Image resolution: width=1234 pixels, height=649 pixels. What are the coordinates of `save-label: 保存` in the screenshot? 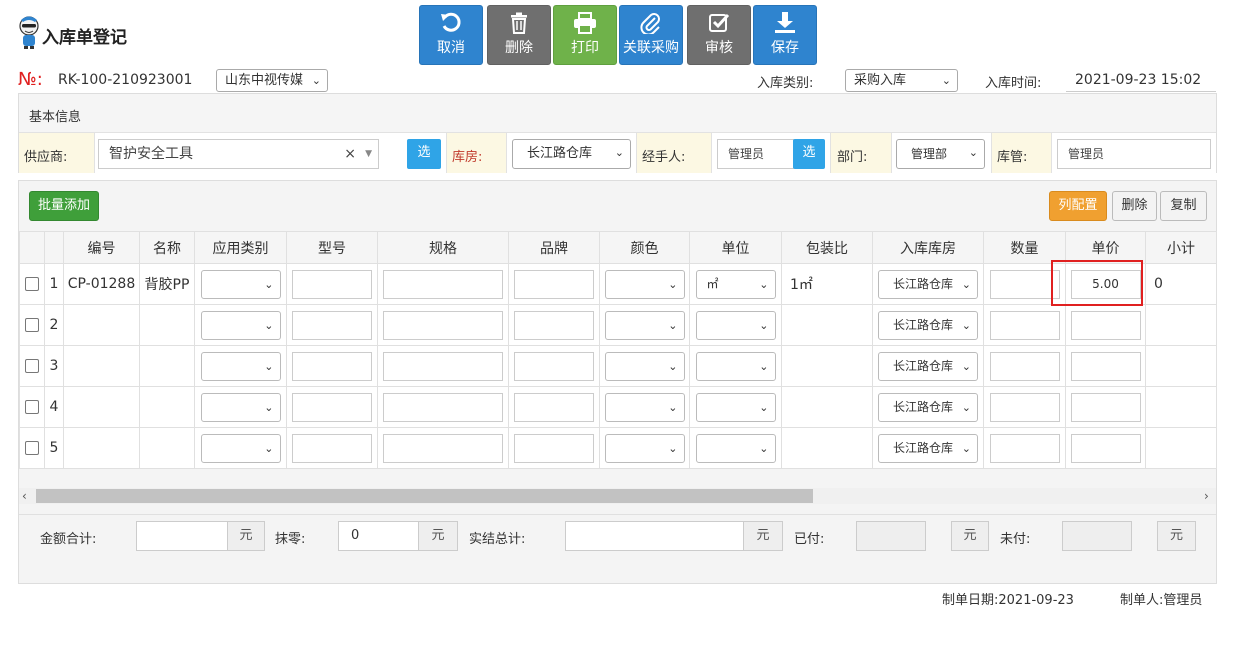 It's located at (785, 48).